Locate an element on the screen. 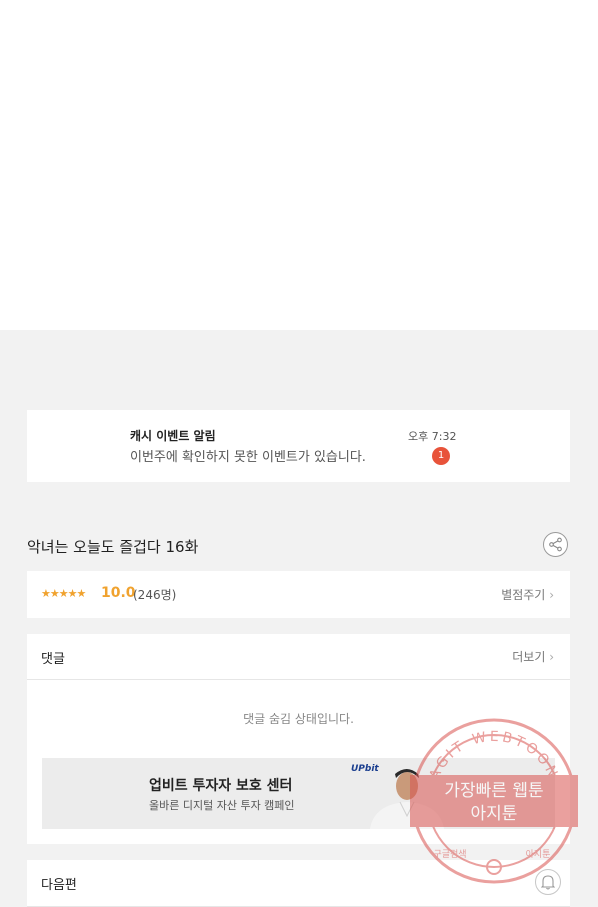 The height and width of the screenshot is (907, 598). share-button is located at coordinates (555, 544).